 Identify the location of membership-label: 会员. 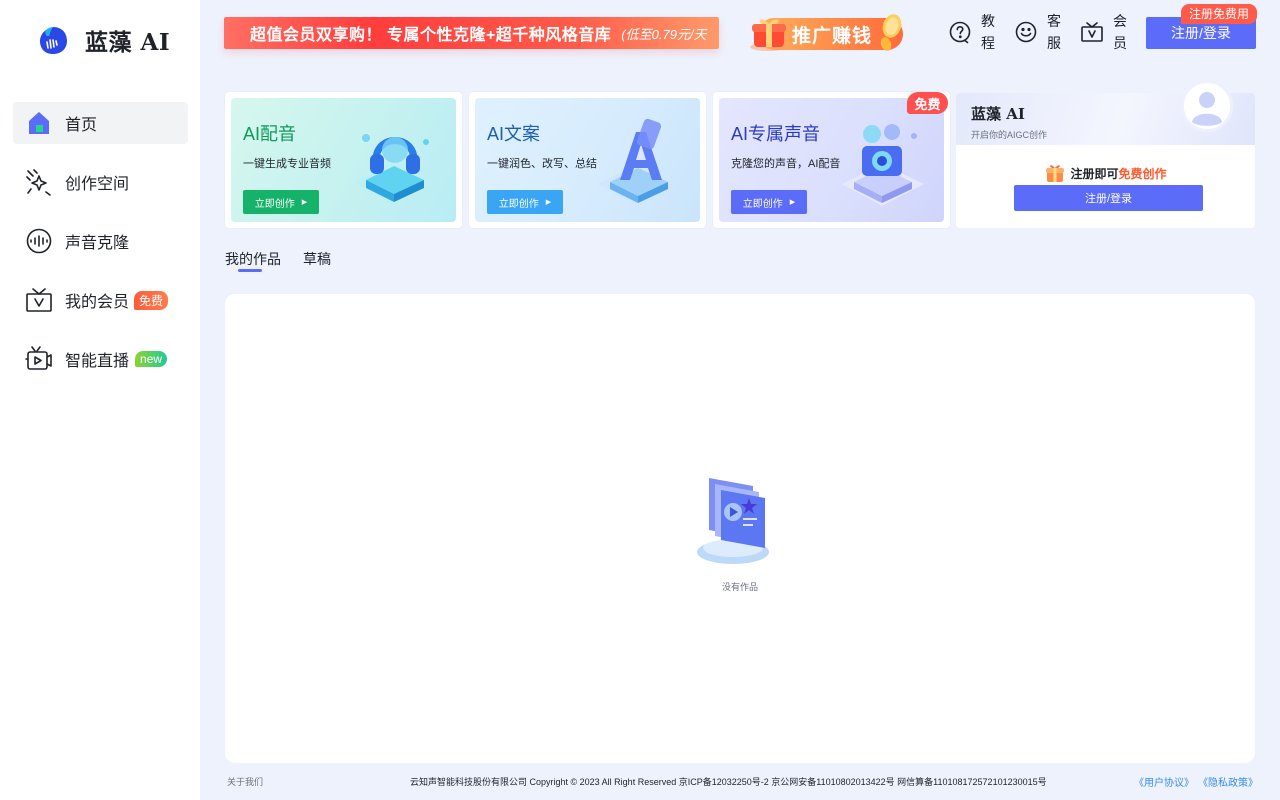
(1120, 32).